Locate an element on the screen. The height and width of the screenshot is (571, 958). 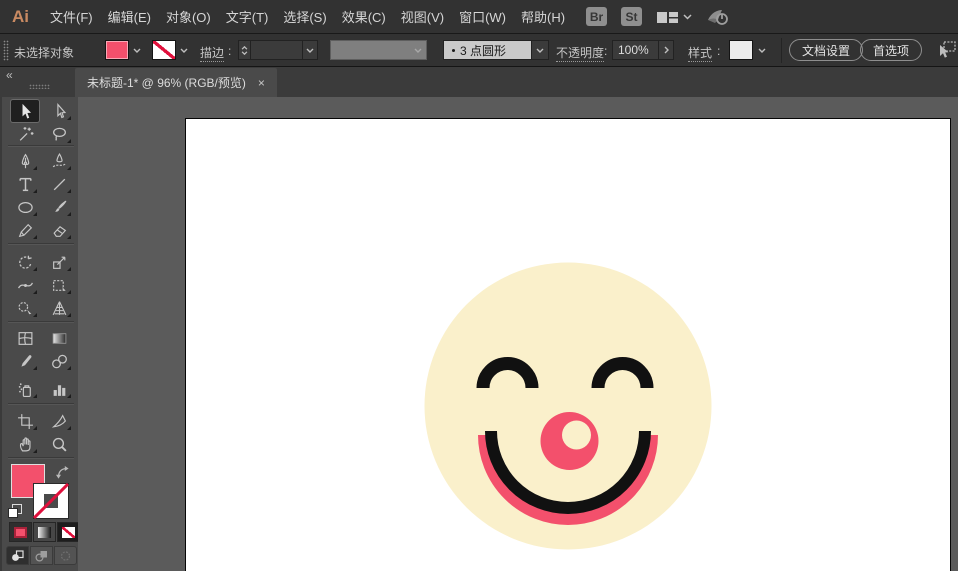
width-tool is located at coordinates (25, 285).